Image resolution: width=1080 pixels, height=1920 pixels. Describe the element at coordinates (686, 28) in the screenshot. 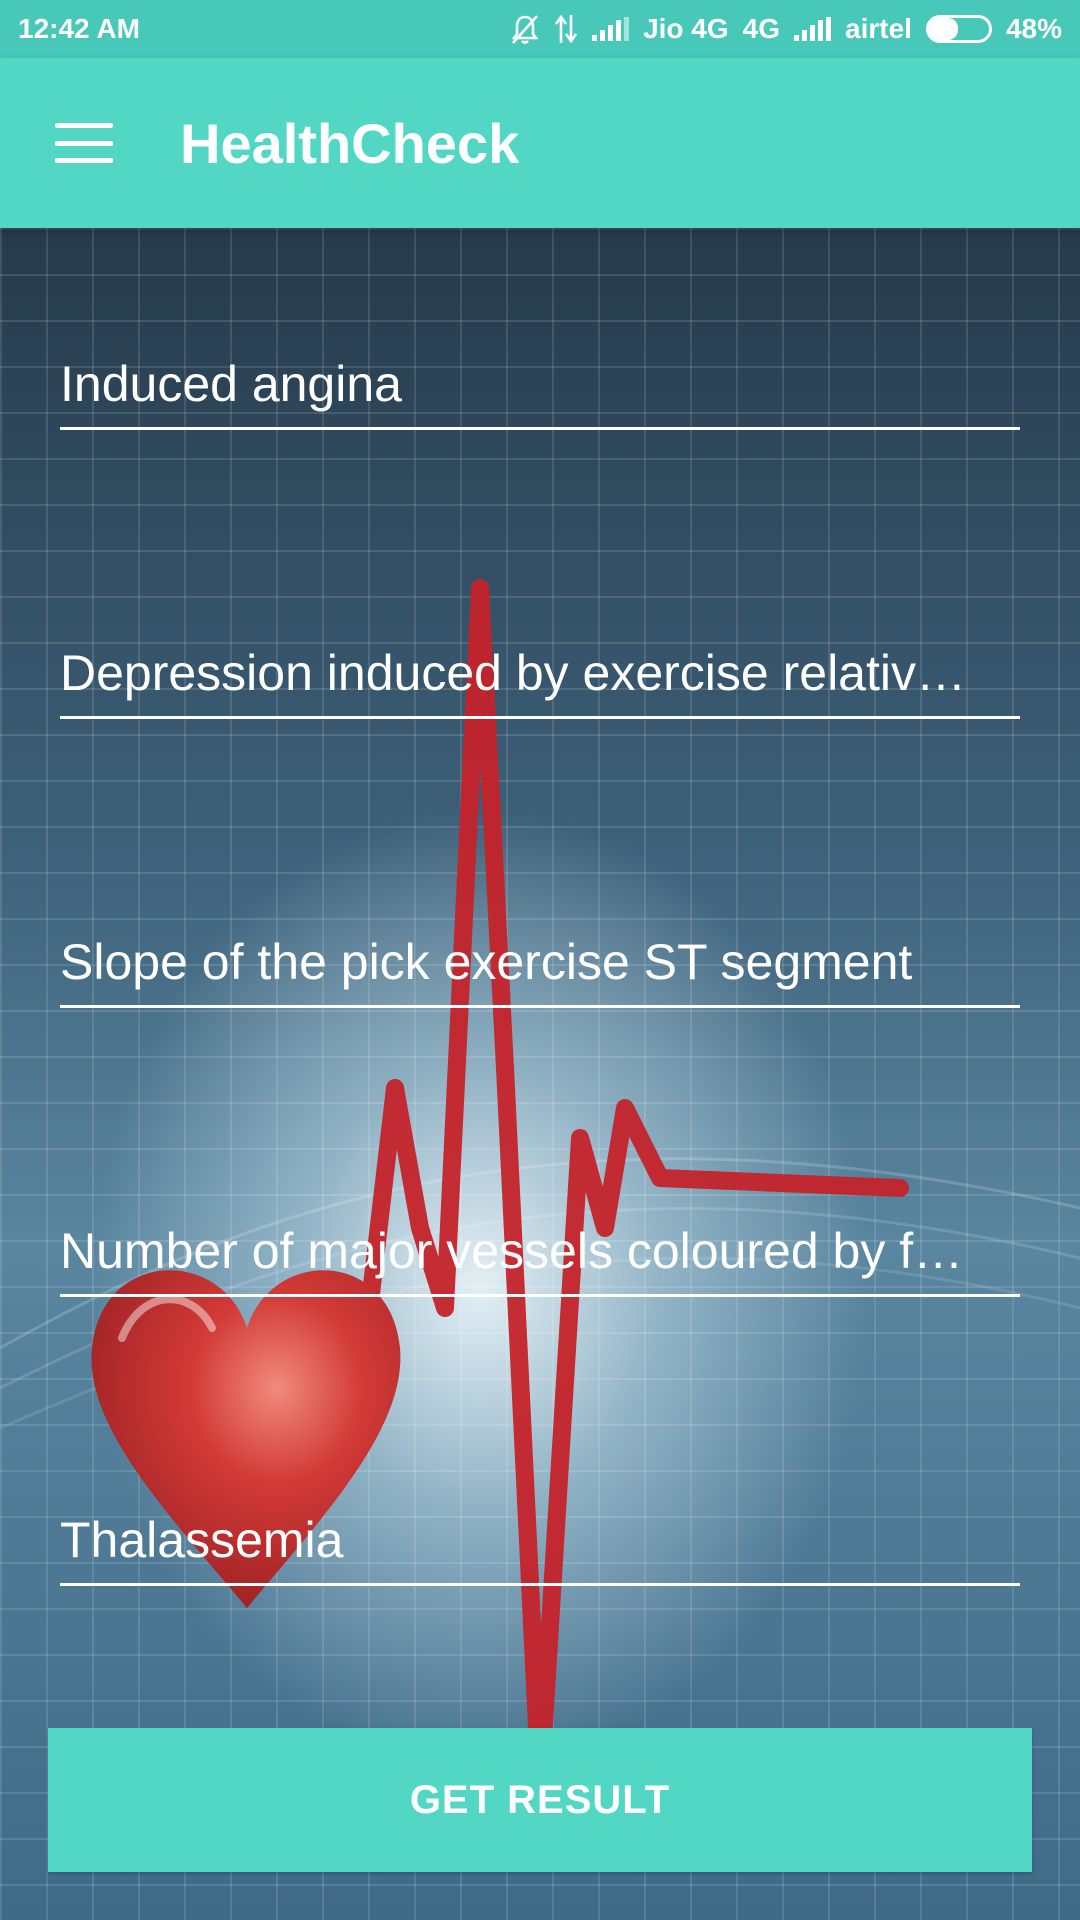

I see `carrier1-label: Jio 4G` at that location.